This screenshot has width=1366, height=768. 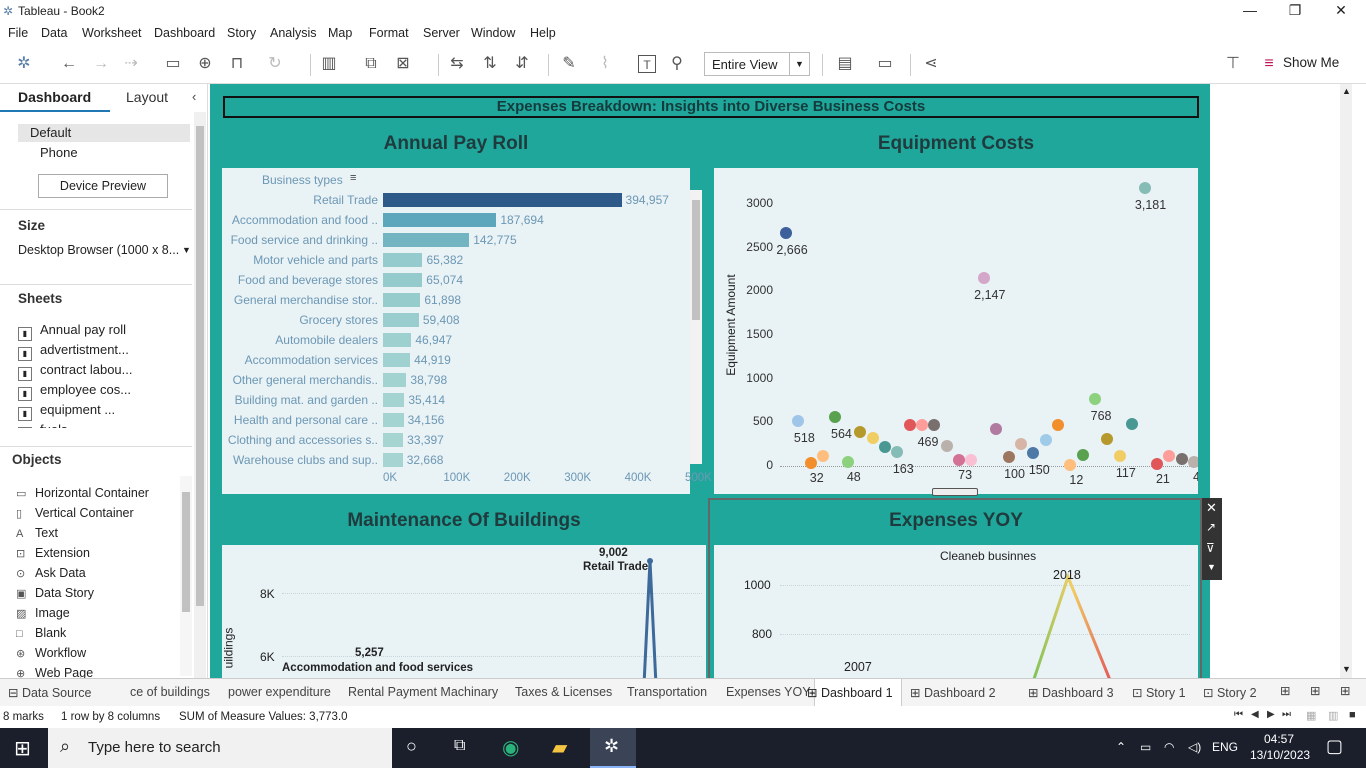 I want to click on fit-dropdown: Entire View ▼, so click(x=757, y=64).